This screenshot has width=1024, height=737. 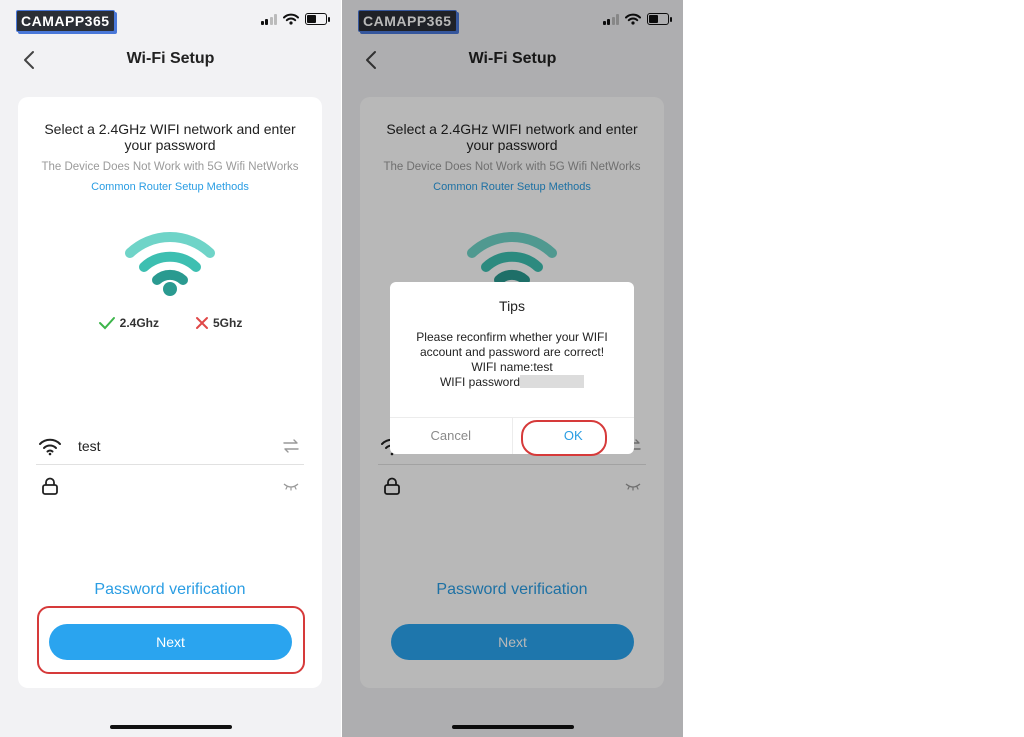 I want to click on ssid-field: test, so click(x=170, y=446).